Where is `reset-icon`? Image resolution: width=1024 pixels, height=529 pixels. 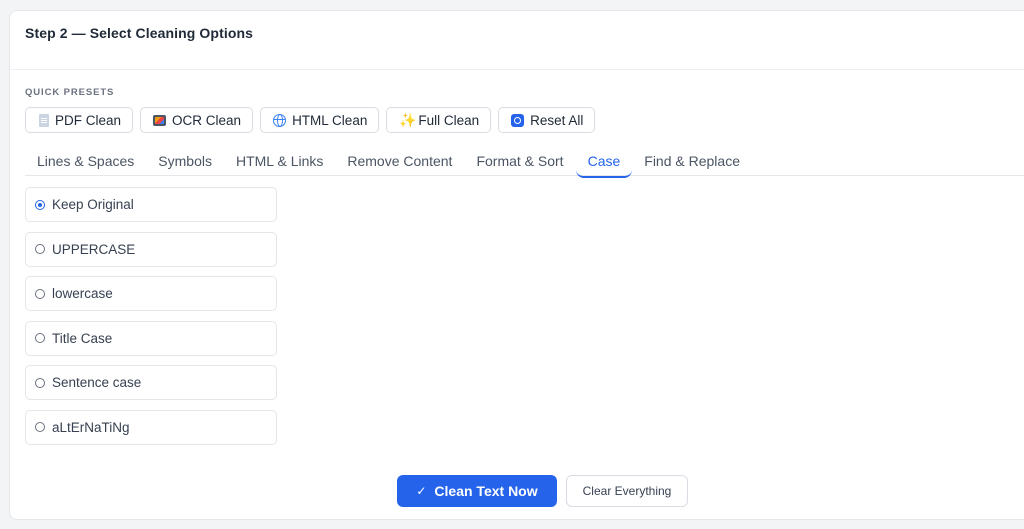
reset-icon is located at coordinates (518, 120).